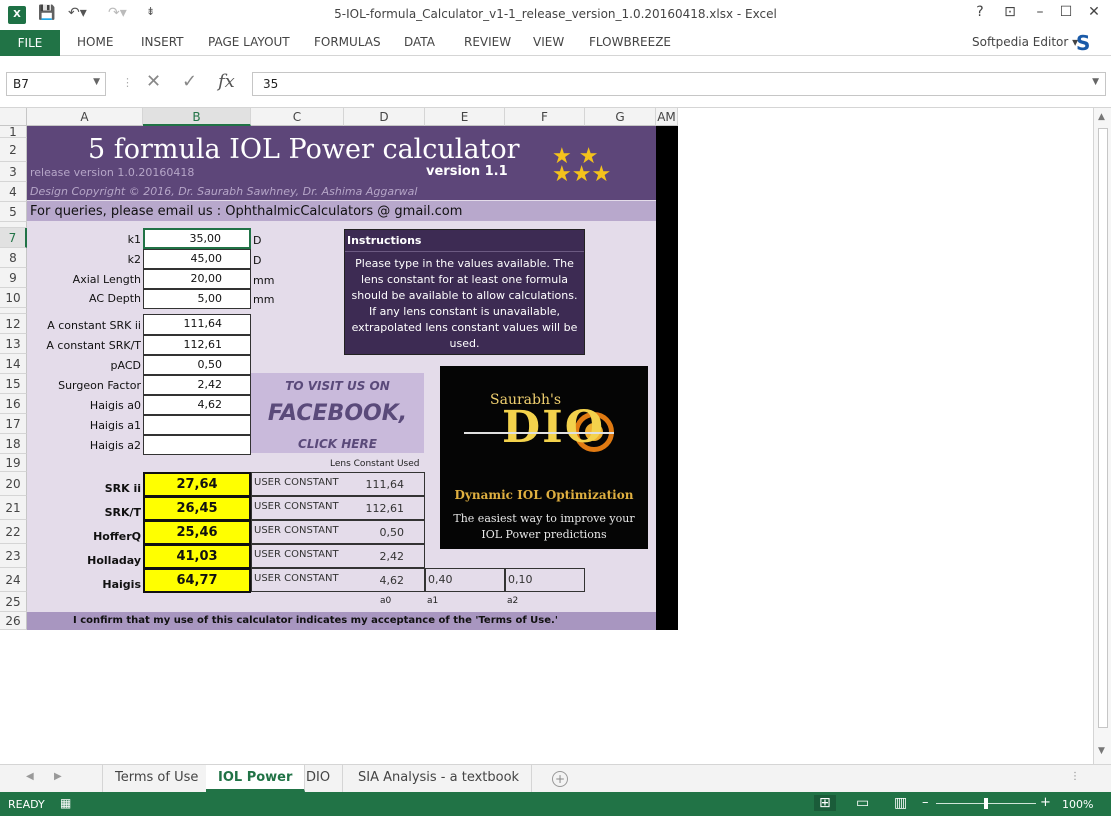  I want to click on k2-input: 45,00, so click(197, 259).